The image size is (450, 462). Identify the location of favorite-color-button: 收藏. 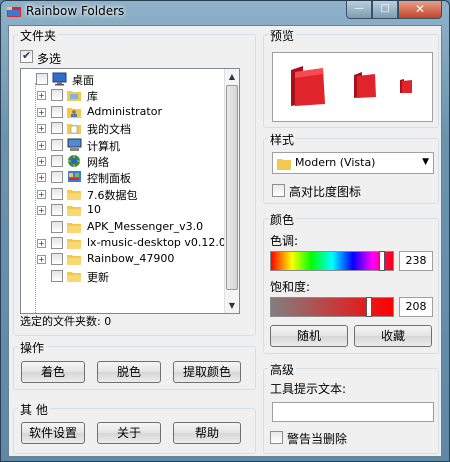
(393, 336).